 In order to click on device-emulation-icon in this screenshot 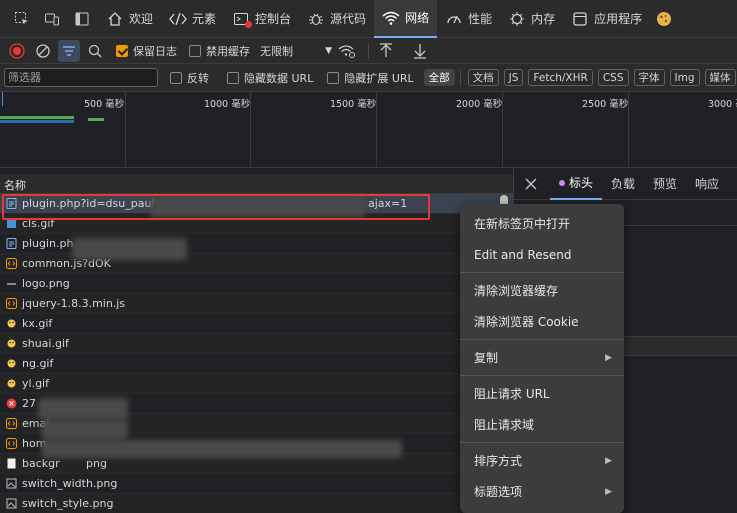, I will do `click(52, 19)`.